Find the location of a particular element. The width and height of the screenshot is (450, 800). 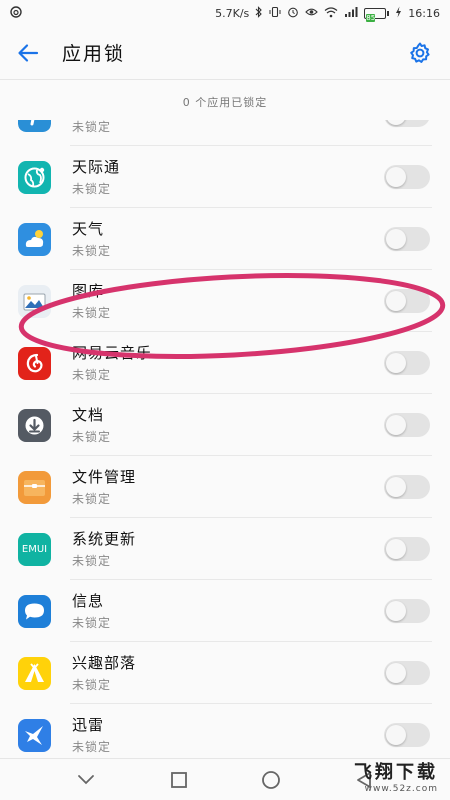

app-name: 兴趣部落 is located at coordinates (104, 663).